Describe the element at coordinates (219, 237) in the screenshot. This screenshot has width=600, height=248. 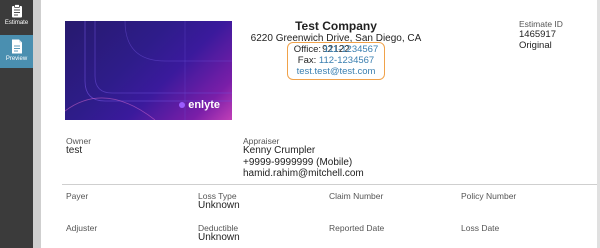
I see `deductible-value: Unknown` at that location.